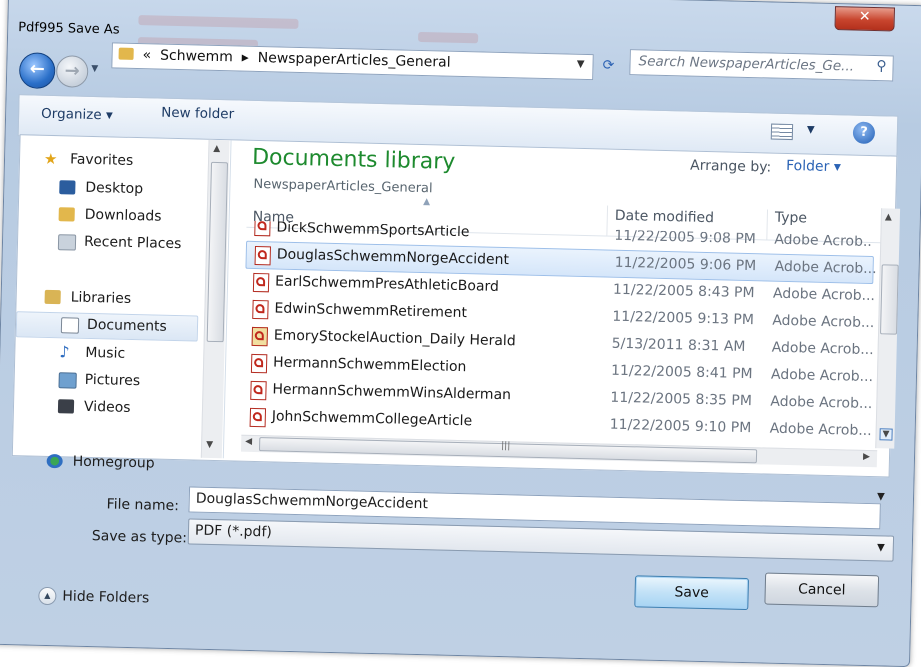 The image size is (921, 667). I want to click on music-icon: ♪, so click(64, 352).